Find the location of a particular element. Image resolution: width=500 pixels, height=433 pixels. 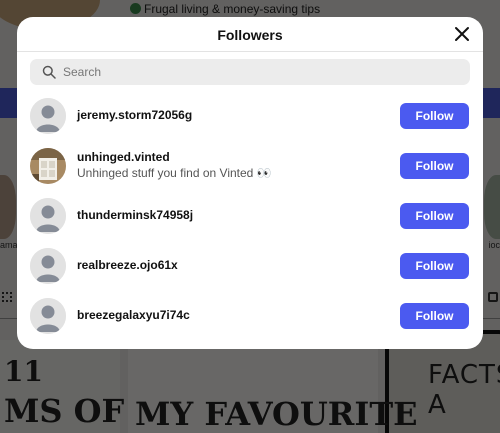

list-item: thunderminsk74958j Follow is located at coordinates (250, 216).